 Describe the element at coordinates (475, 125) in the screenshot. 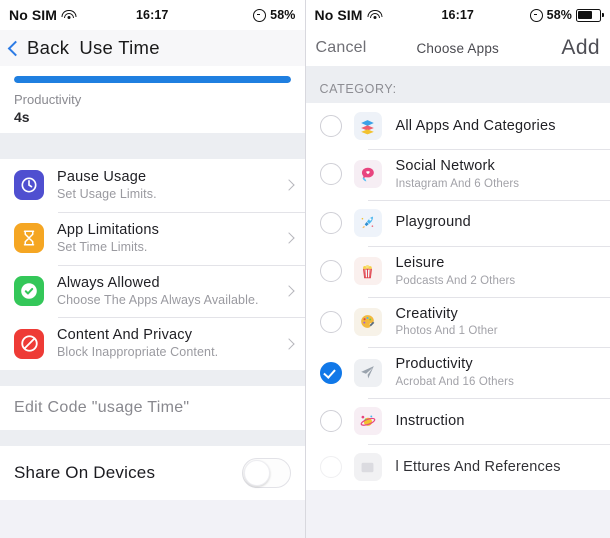

I see `category-title: All Apps And Categories` at that location.